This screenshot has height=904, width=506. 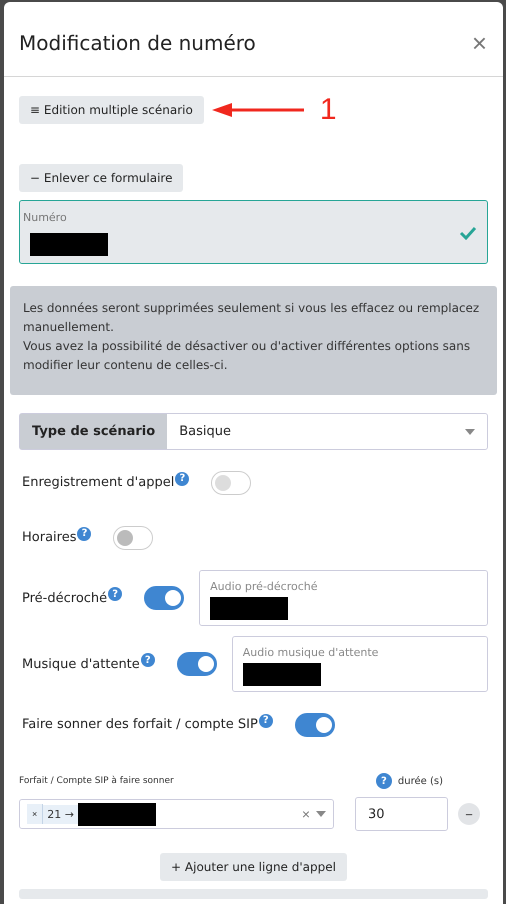 I want to click on field-label: durée (s), so click(x=420, y=781).